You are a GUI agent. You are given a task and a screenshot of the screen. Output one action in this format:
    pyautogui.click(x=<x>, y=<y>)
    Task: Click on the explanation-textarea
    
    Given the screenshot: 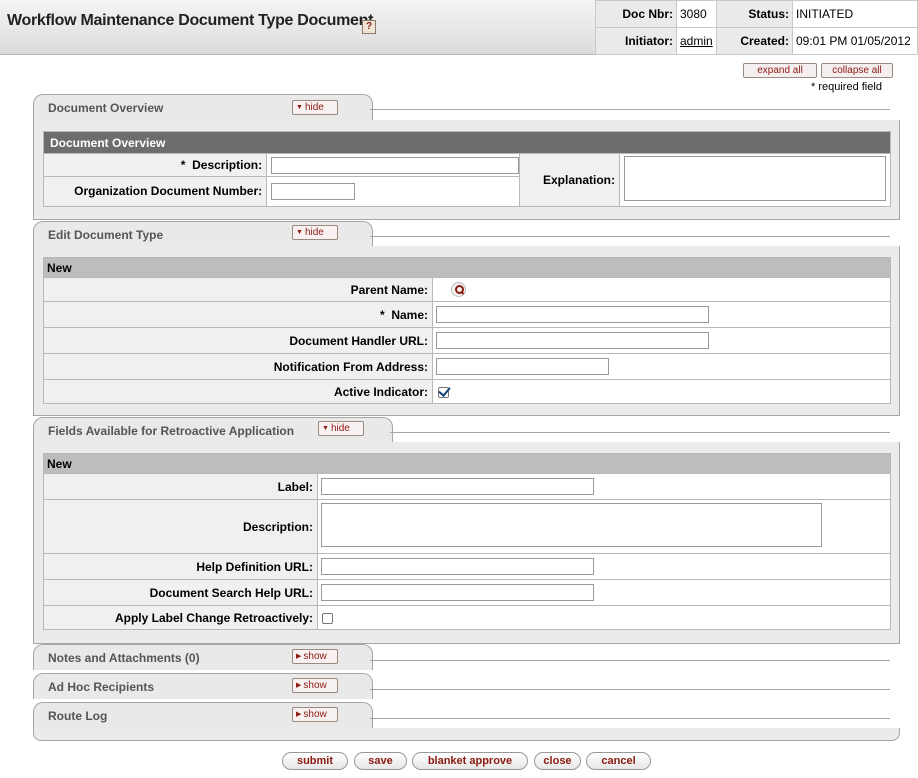 What is the action you would take?
    pyautogui.click(x=755, y=178)
    